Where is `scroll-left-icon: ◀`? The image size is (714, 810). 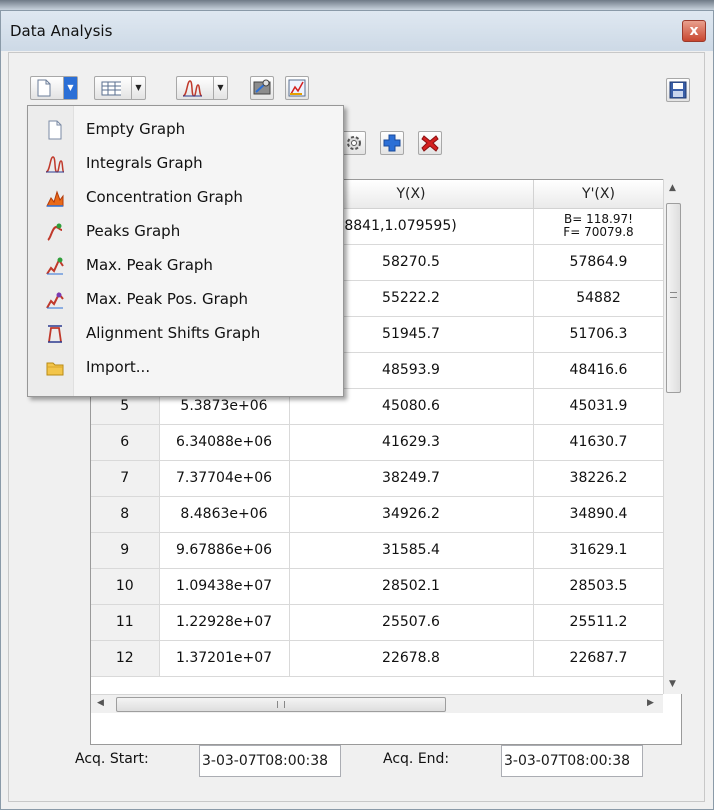
scroll-left-icon: ◀ is located at coordinates (100, 703).